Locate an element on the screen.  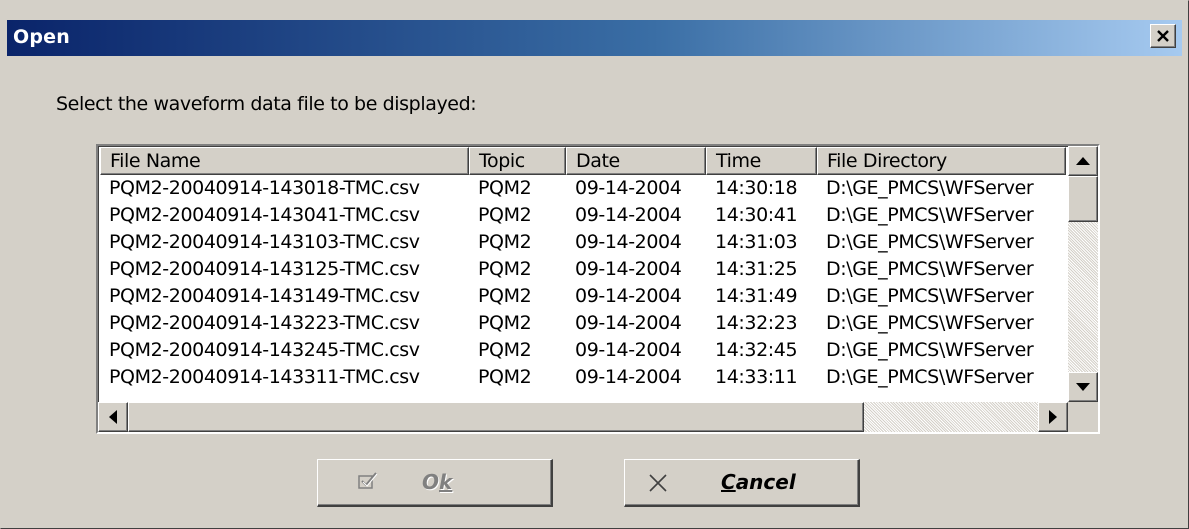
arrow-down-icon is located at coordinates (1083, 387).